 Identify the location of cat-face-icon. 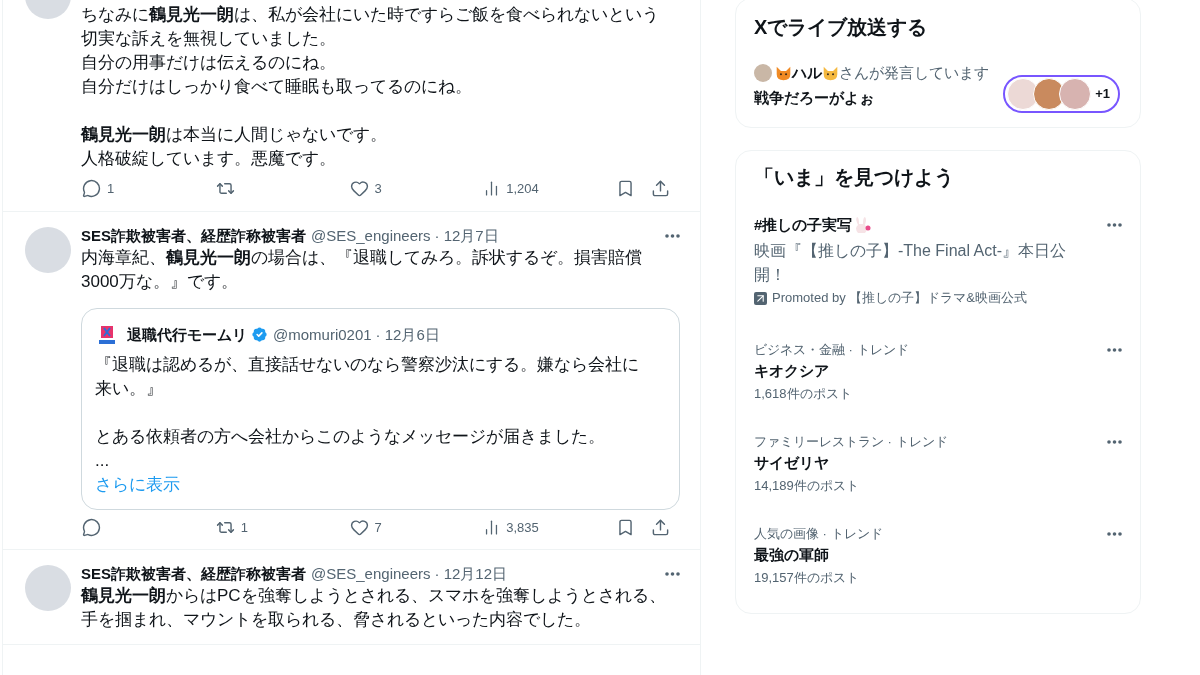
(830, 73).